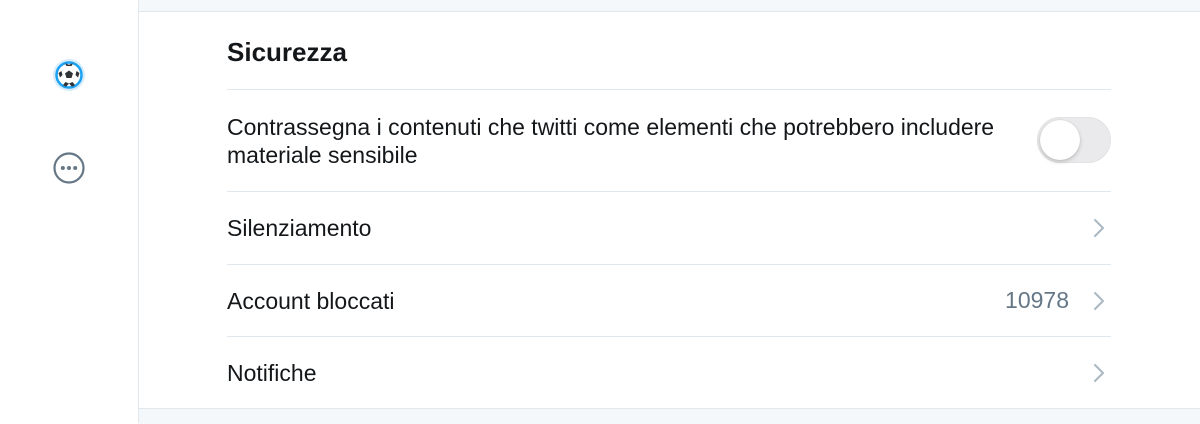 Image resolution: width=1200 pixels, height=424 pixels. I want to click on top-divider-band, so click(669, 6).